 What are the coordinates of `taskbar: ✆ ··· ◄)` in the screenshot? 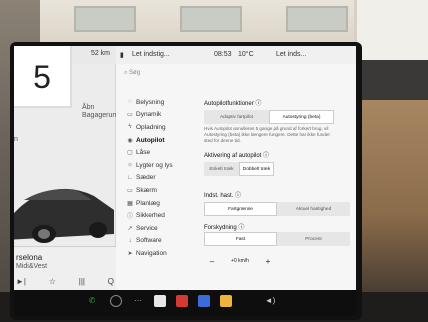 It's located at (185, 303).